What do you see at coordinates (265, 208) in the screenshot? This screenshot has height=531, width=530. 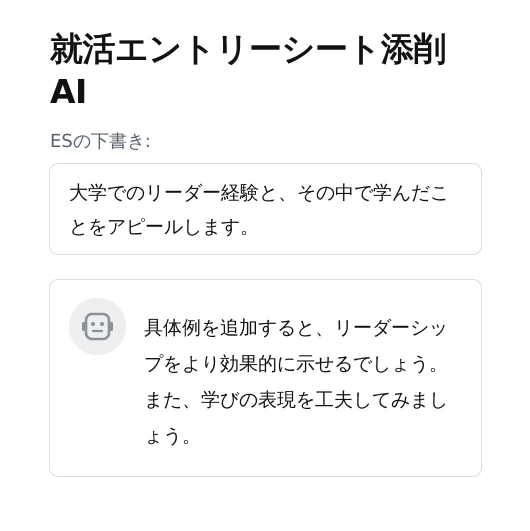 I see `draft-field: 大学でのリーダー経験と、その中で学んだことをアピールします。` at bounding box center [265, 208].